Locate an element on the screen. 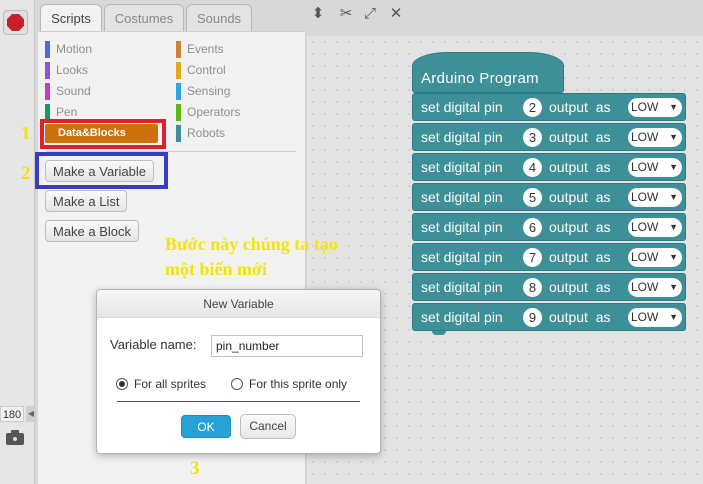 The width and height of the screenshot is (703, 484). annotation-number-2: 2 is located at coordinates (26, 173).